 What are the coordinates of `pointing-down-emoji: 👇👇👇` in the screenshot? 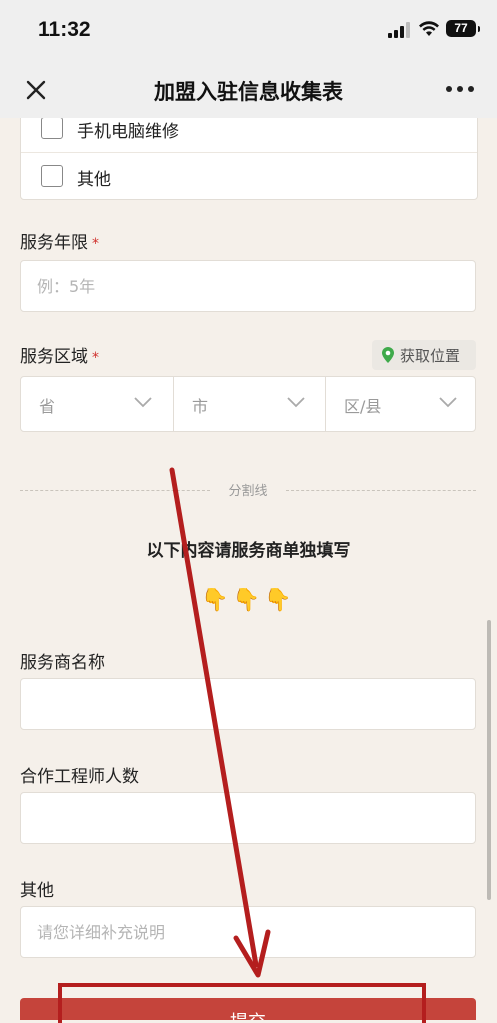 It's located at (248, 600).